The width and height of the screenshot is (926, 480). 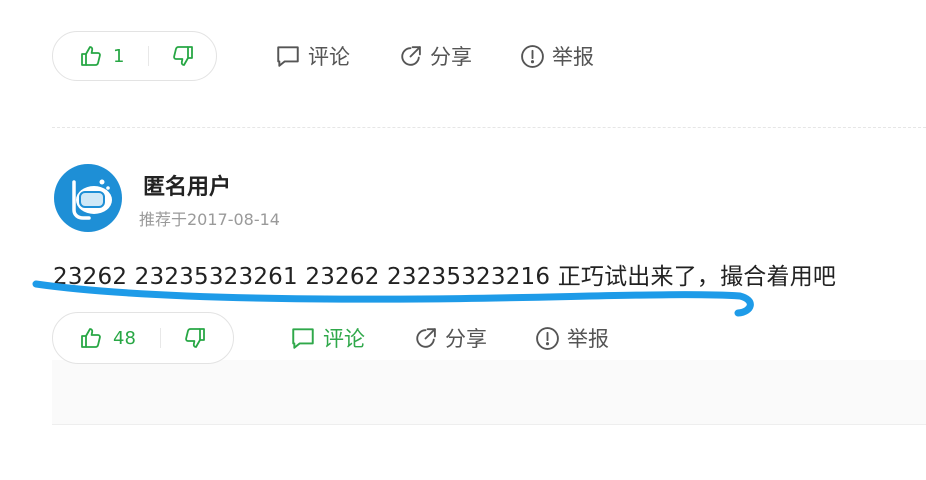 I want to click on vote-pill: 48, so click(x=143, y=338).